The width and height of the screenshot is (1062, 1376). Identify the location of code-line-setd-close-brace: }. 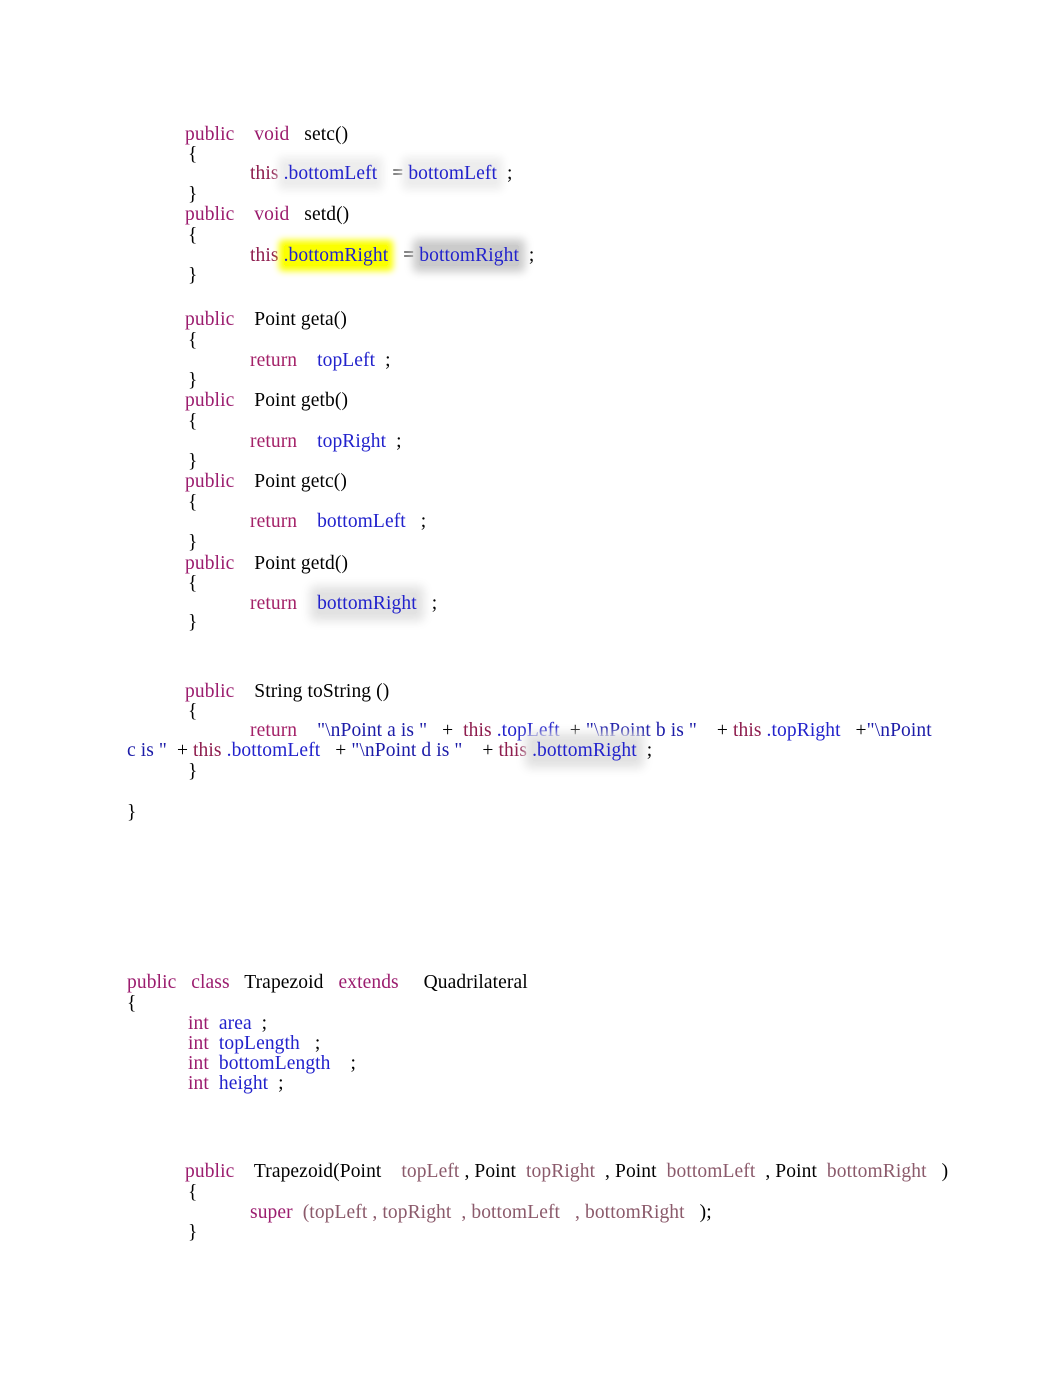
(192, 276).